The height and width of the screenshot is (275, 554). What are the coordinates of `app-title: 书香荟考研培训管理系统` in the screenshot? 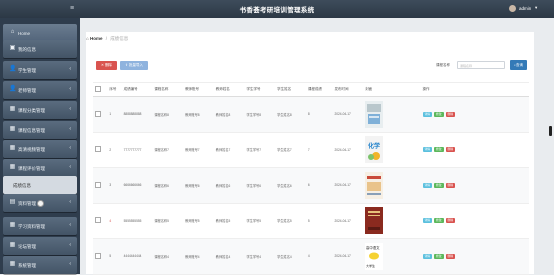 It's located at (277, 10).